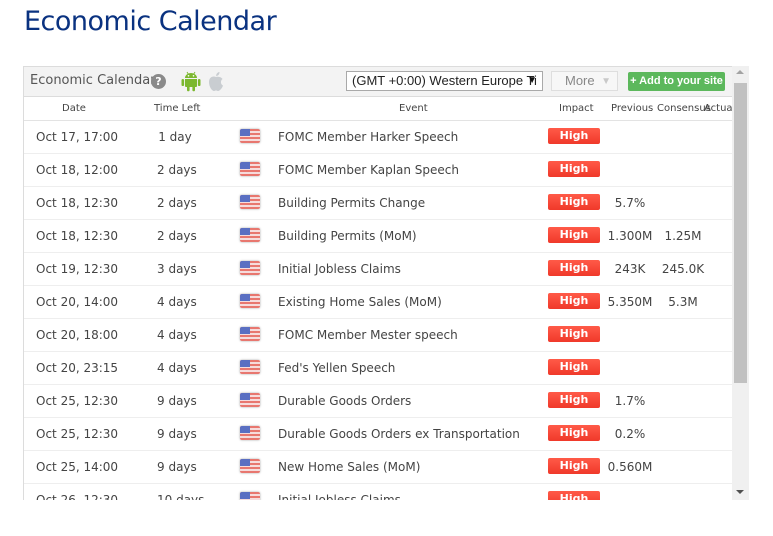  Describe the element at coordinates (177, 269) in the screenshot. I see `event-time-left: 3 days` at that location.